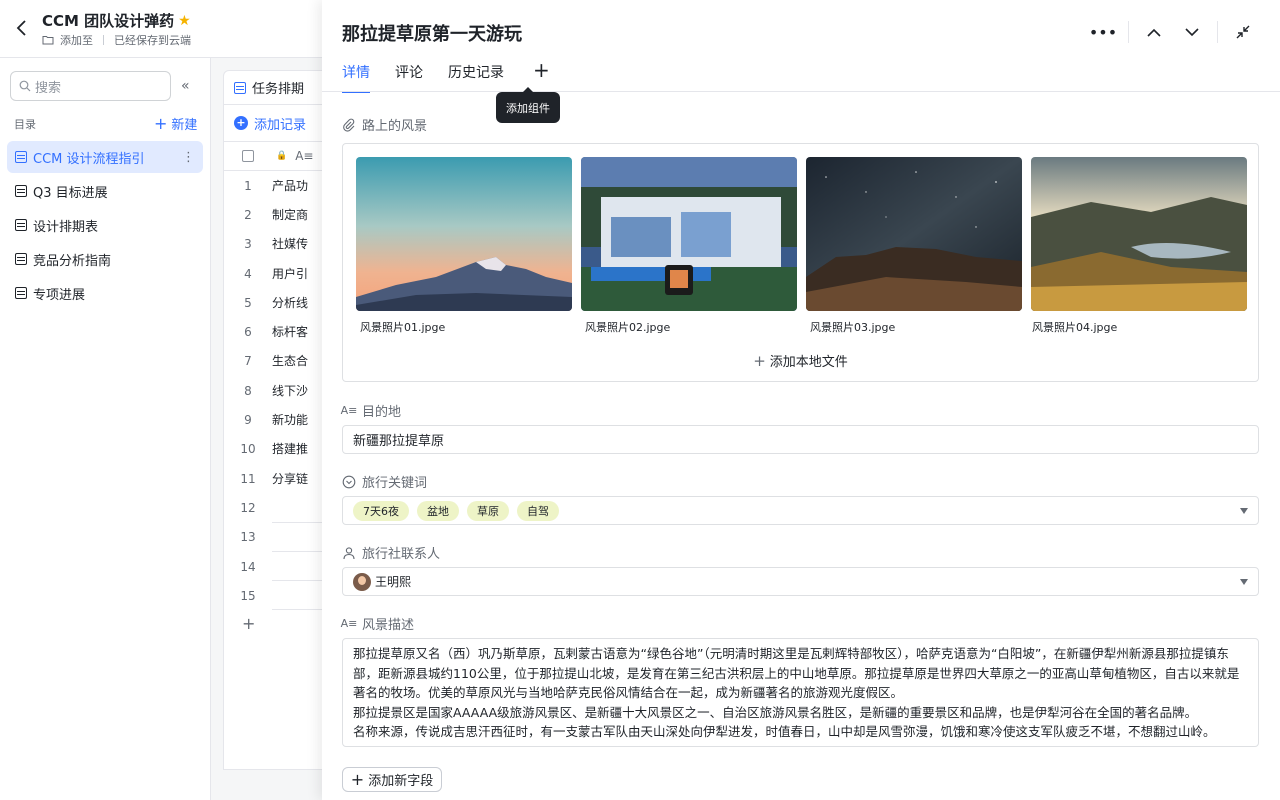  I want to click on sidebar-item-q3-goals: Q3 目标进展, so click(105, 191).